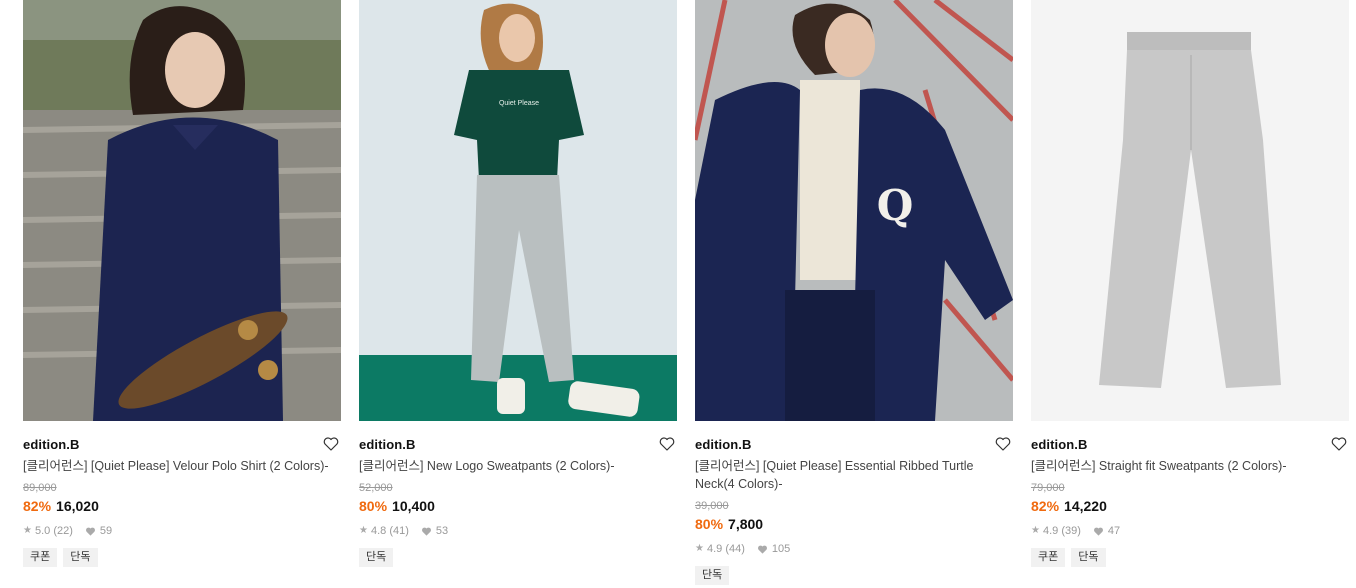 This screenshot has height=588, width=1356. What do you see at coordinates (40, 488) in the screenshot?
I see `original-price: 89,000` at bounding box center [40, 488].